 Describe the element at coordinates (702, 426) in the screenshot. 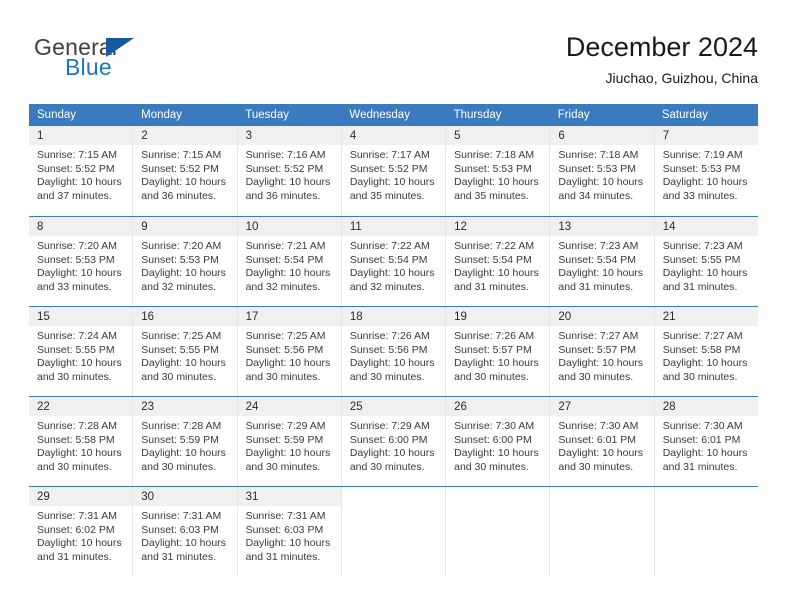

I see `sunrise-text: Sunrise: 7:30 AM` at that location.